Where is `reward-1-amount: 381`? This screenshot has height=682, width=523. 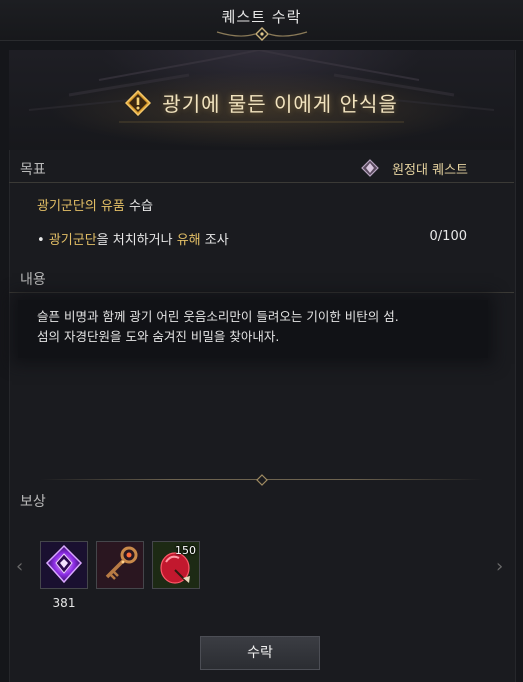 reward-1-amount: 381 is located at coordinates (64, 603).